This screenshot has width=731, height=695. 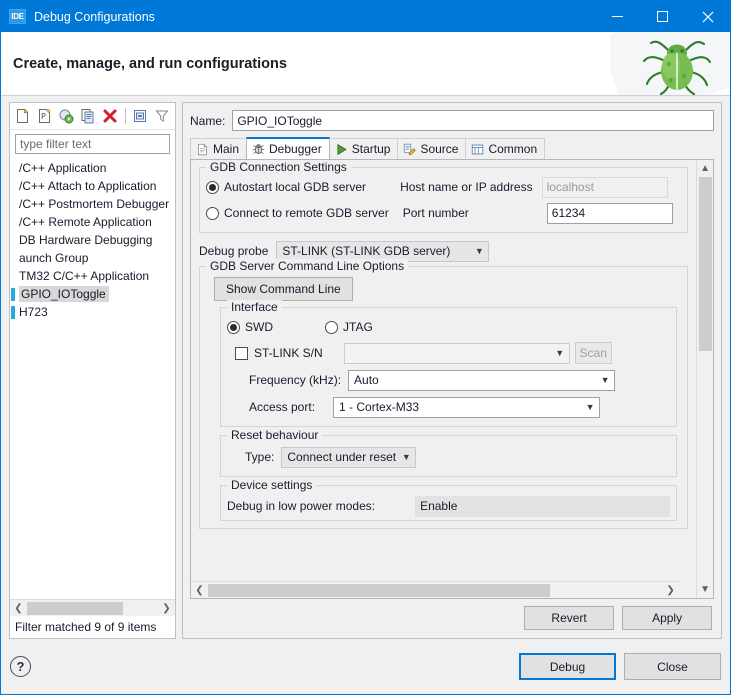 I want to click on tab-debugger: Debugger, so click(x=288, y=148).